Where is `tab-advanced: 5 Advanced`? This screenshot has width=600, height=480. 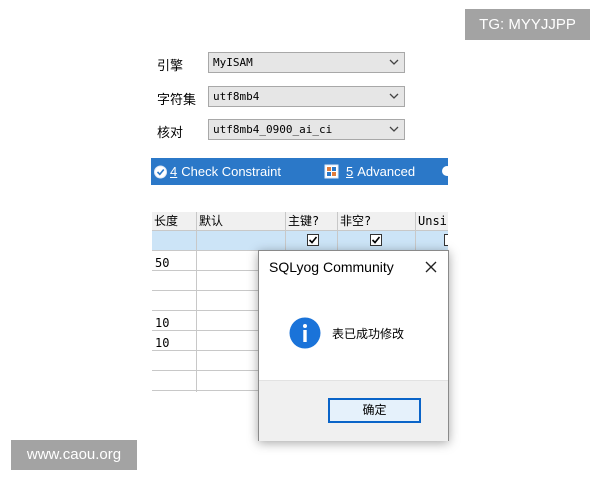 tab-advanced: 5 Advanced is located at coordinates (380, 171).